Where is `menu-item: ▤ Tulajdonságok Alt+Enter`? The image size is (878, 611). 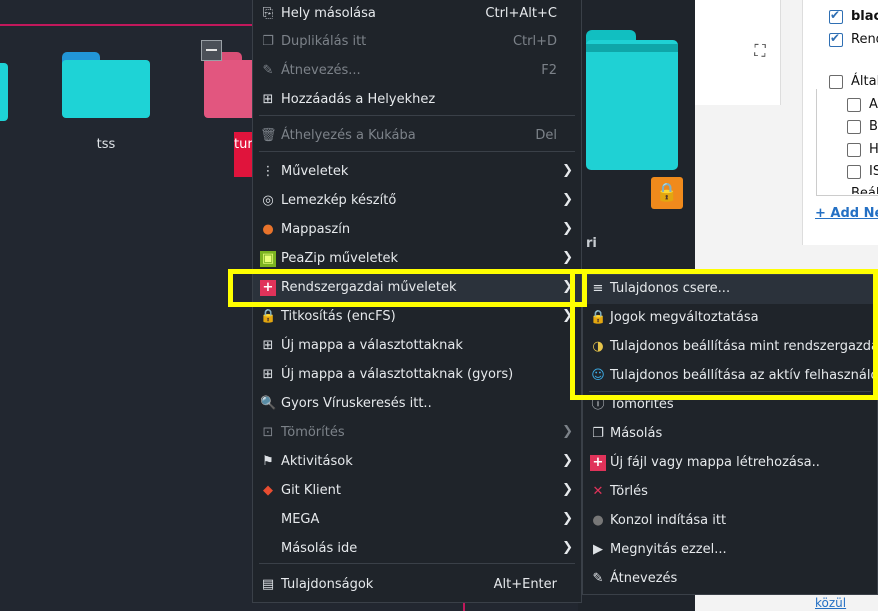 menu-item: ▤ Tulajdonságok Alt+Enter is located at coordinates (417, 585).